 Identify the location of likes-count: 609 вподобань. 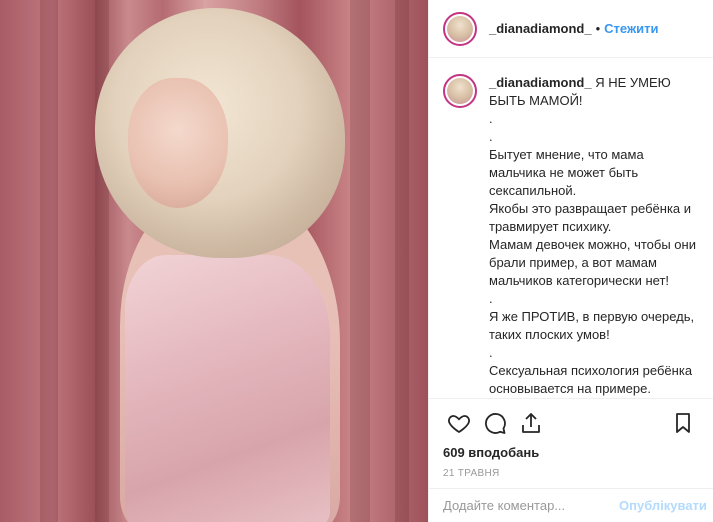
(571, 452).